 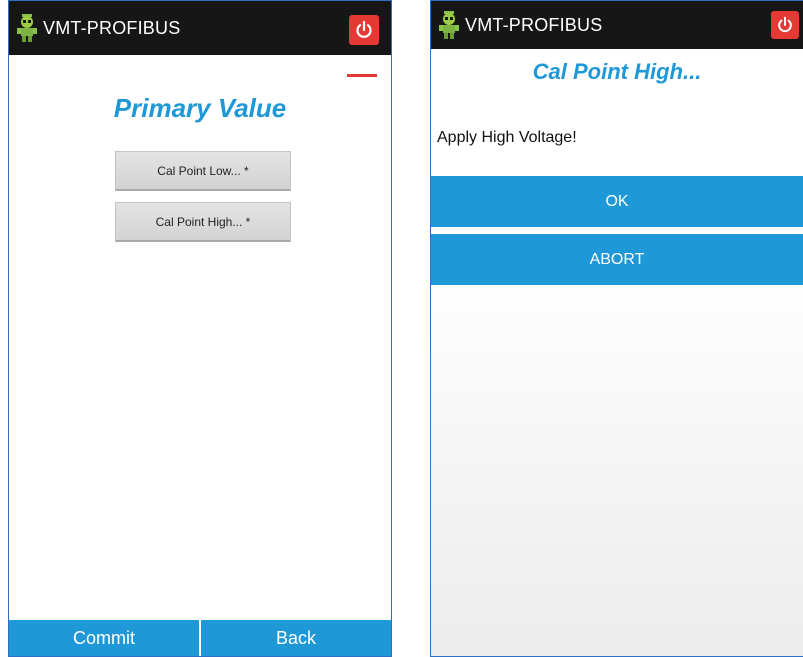 What do you see at coordinates (617, 259) in the screenshot?
I see `abort-button: ABORT` at bounding box center [617, 259].